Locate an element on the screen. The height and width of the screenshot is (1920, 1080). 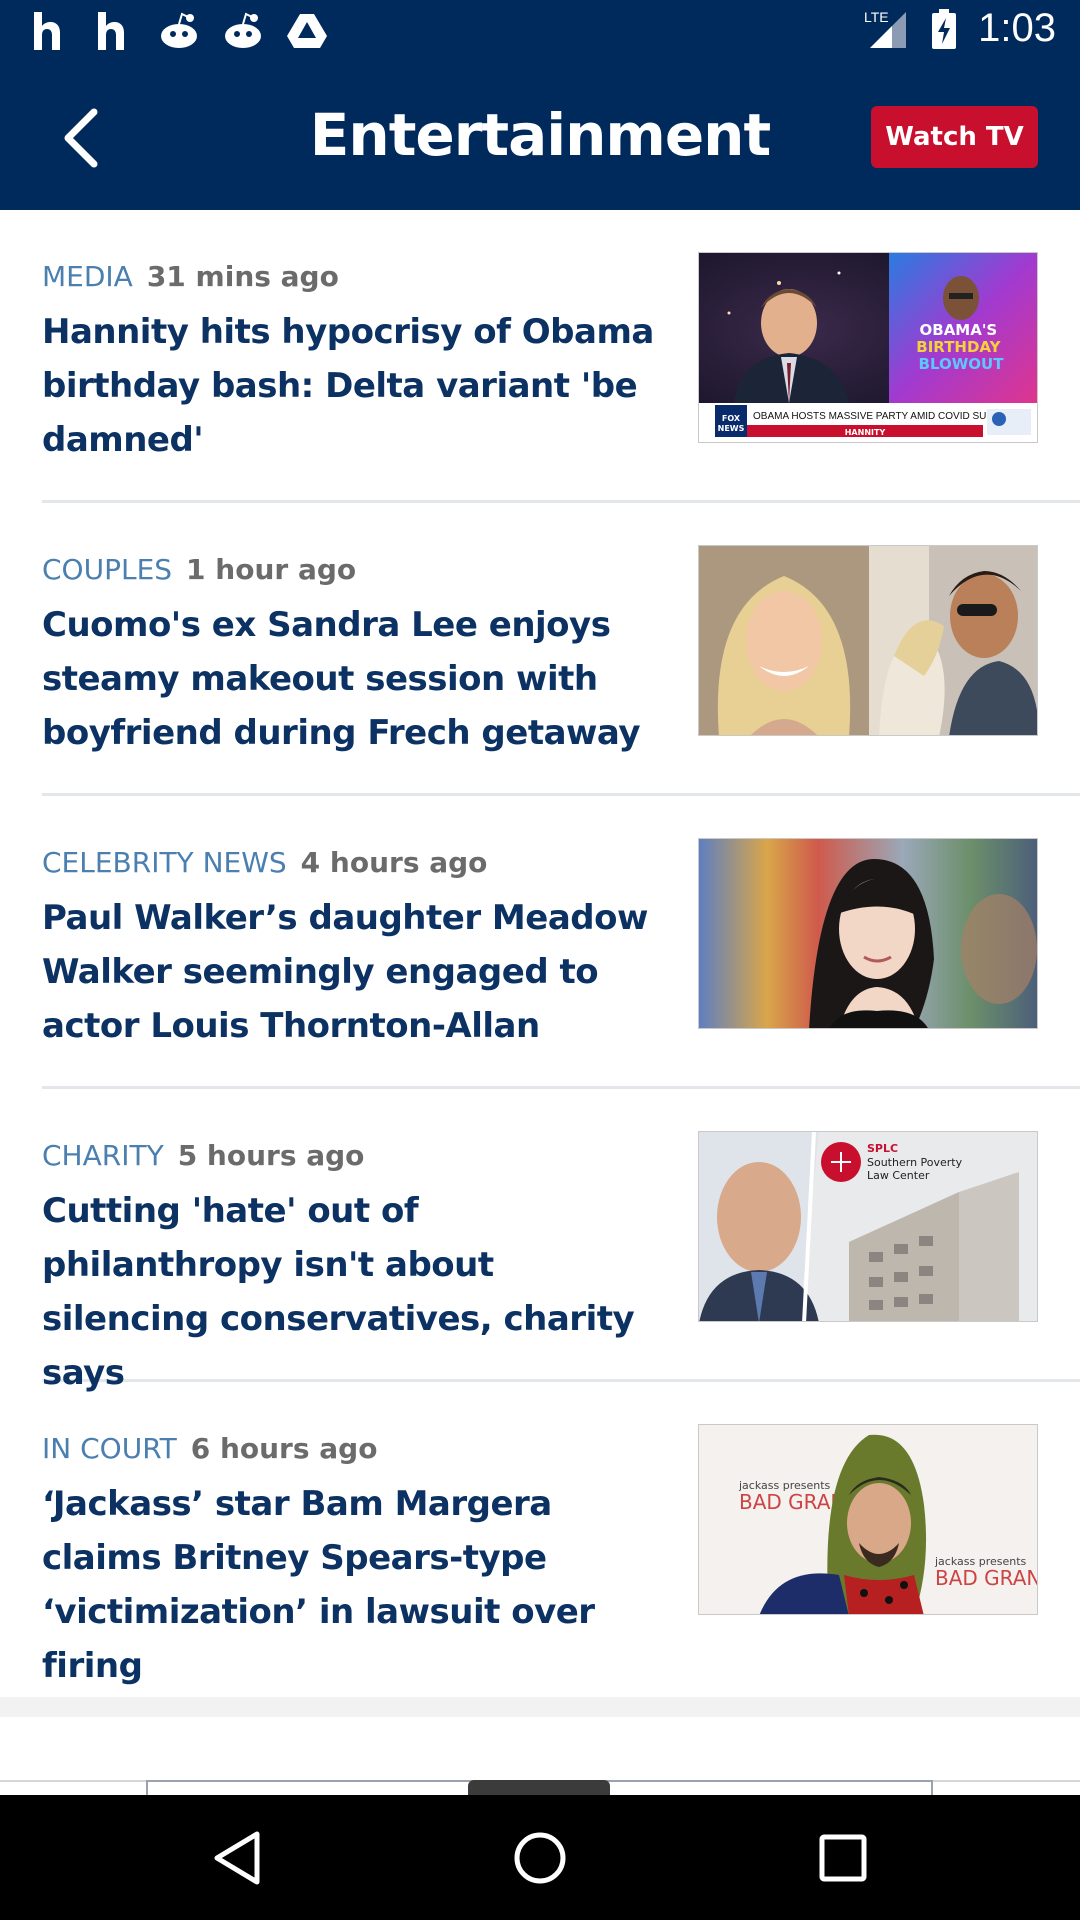
article-thumbnail: SPLC Southern Poverty Law Center is located at coordinates (868, 1226).